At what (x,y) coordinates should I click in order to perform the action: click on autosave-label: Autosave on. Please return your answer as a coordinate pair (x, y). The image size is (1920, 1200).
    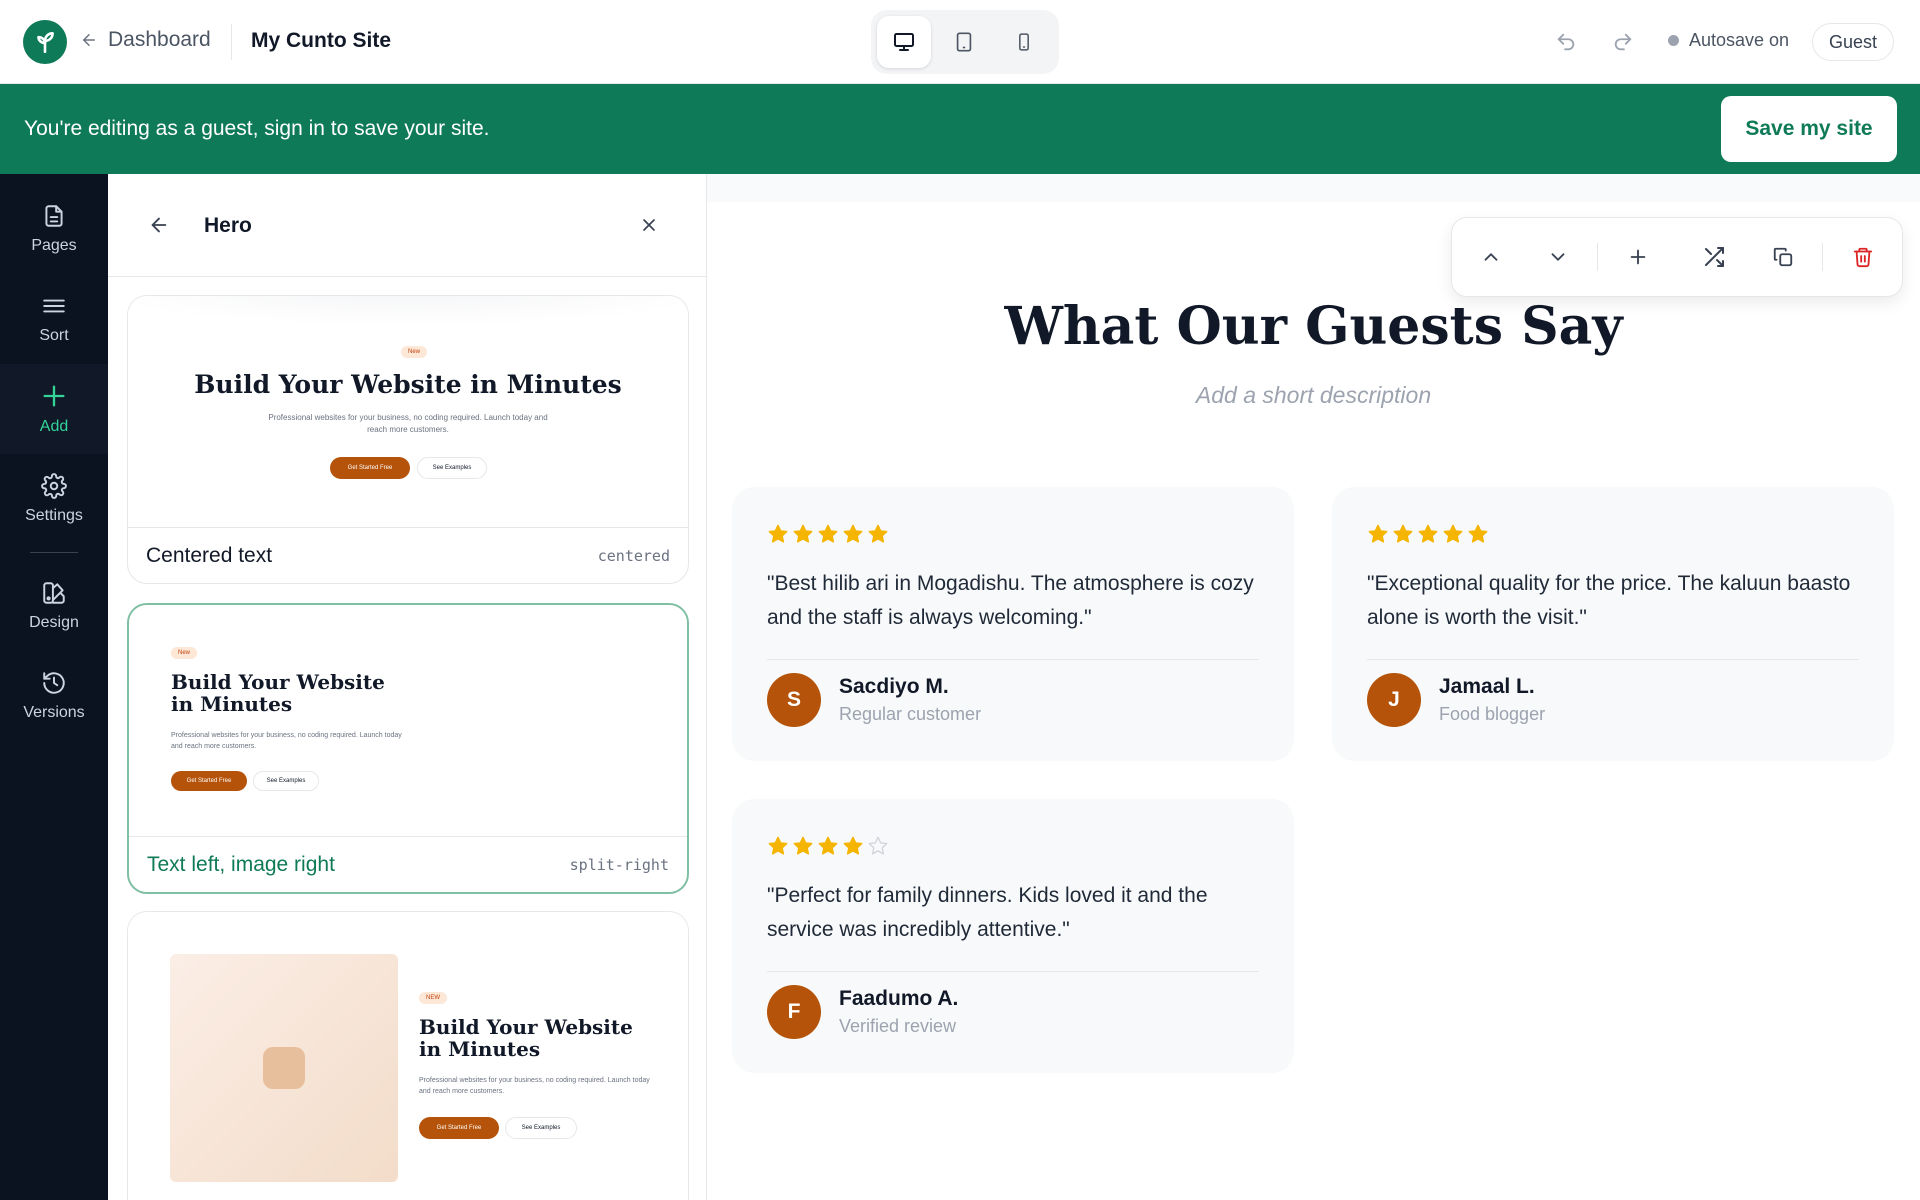
    Looking at the image, I should click on (1739, 40).